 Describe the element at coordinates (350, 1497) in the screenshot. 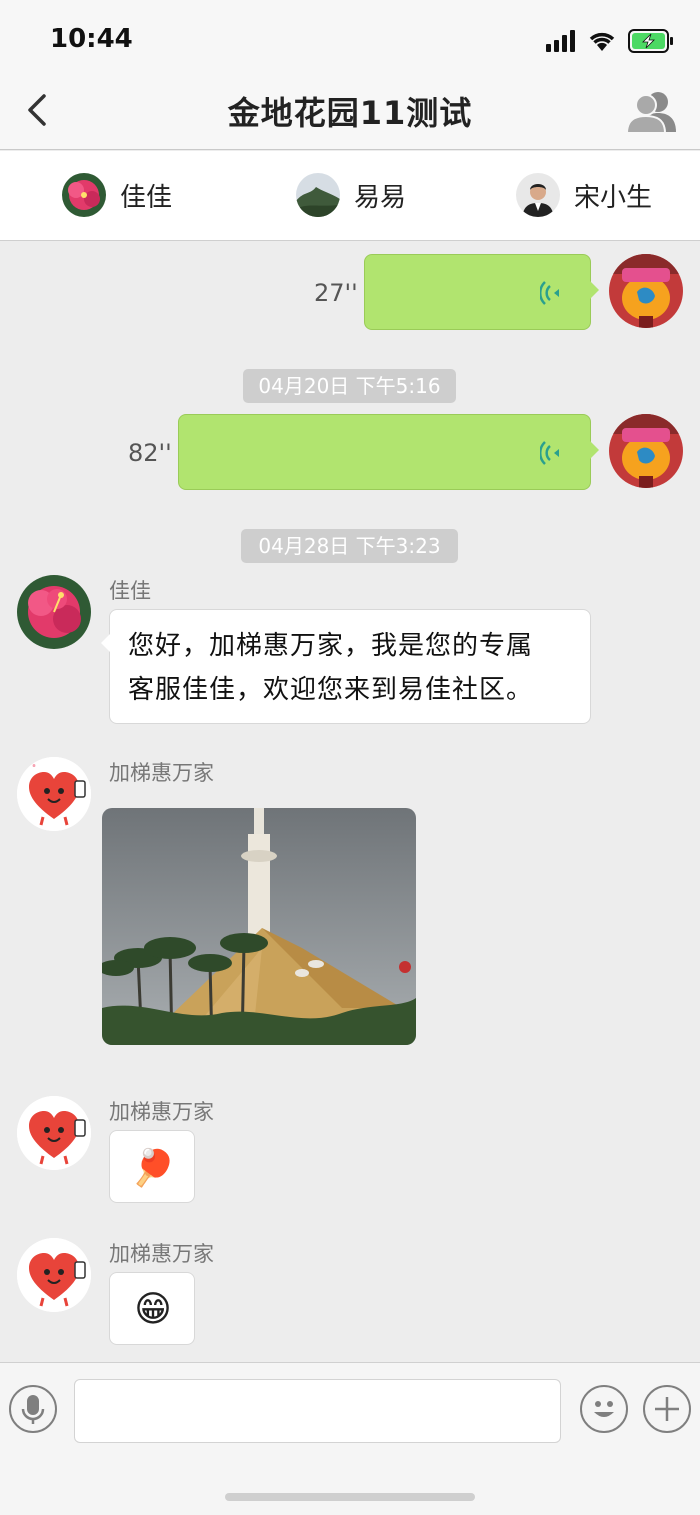

I see `home-indicator` at that location.